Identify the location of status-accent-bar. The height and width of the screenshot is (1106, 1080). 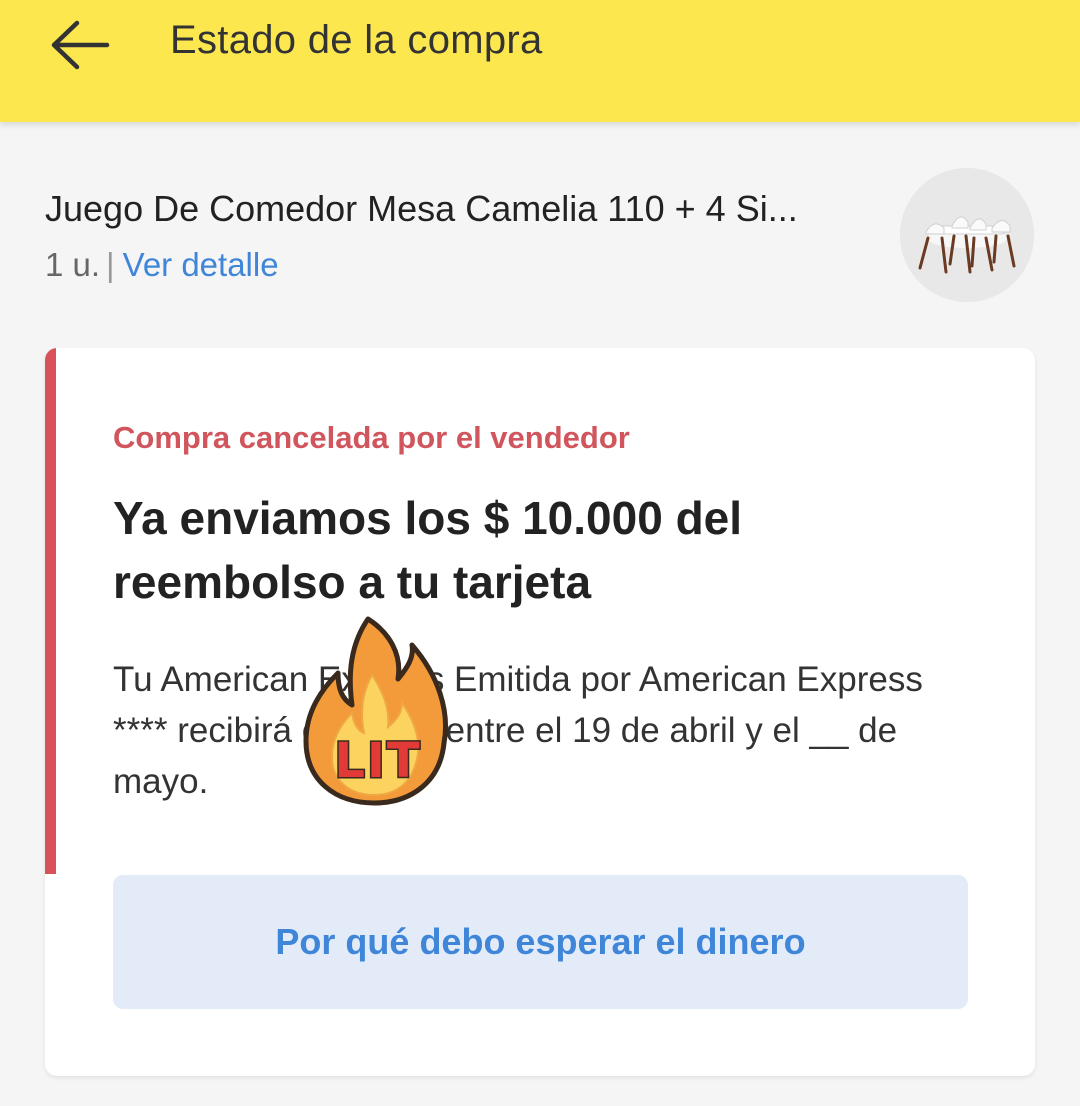
(50, 611).